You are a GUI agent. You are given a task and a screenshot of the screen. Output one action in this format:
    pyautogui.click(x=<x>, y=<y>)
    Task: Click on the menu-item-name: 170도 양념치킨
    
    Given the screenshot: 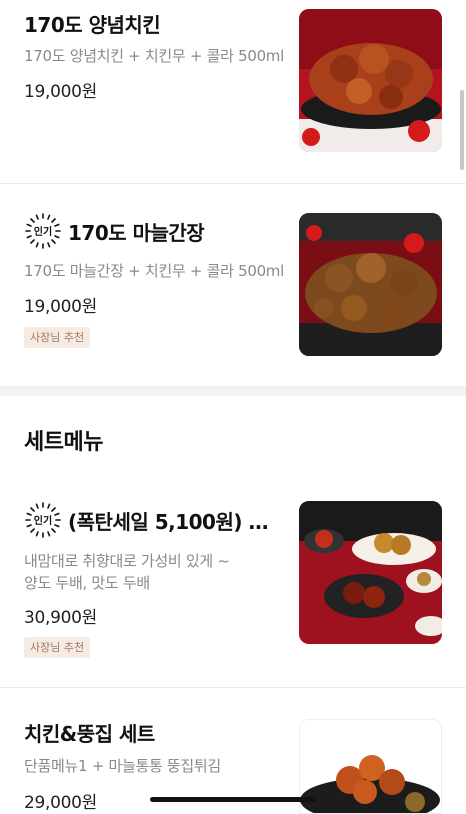 What is the action you would take?
    pyautogui.click(x=92, y=25)
    